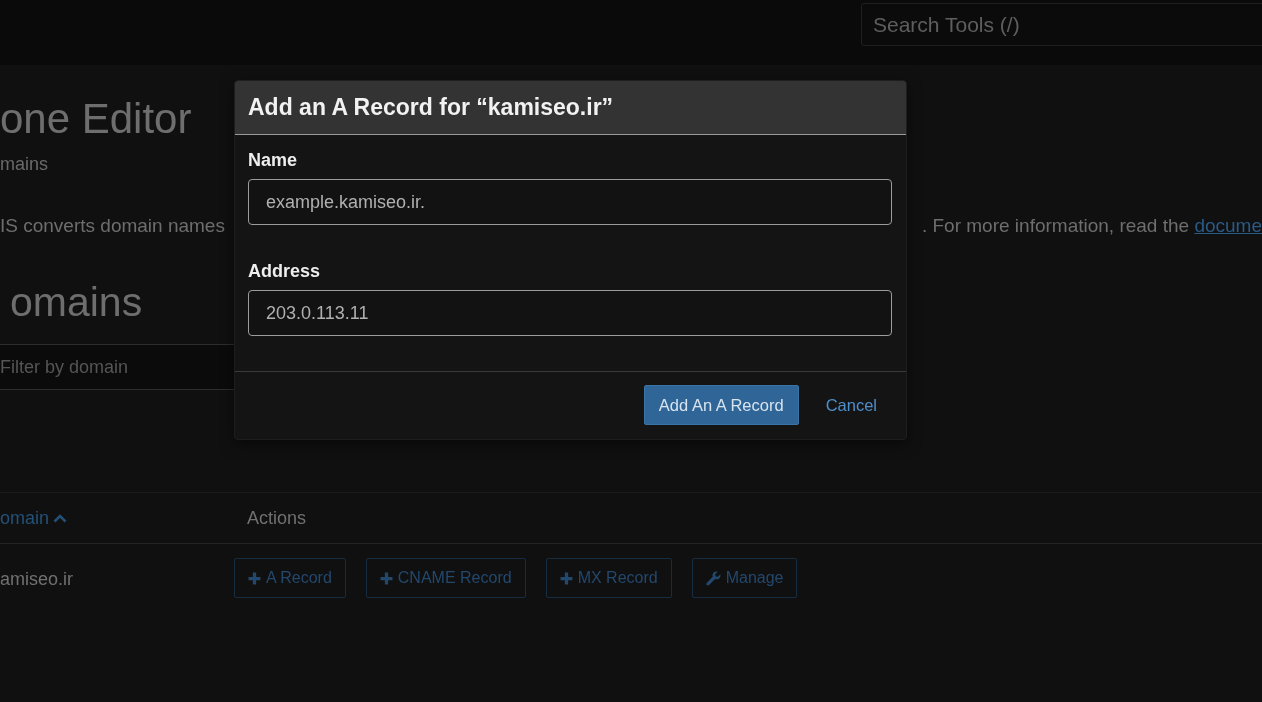  What do you see at coordinates (721, 405) in the screenshot?
I see `add-record-button: Add An A Record` at bounding box center [721, 405].